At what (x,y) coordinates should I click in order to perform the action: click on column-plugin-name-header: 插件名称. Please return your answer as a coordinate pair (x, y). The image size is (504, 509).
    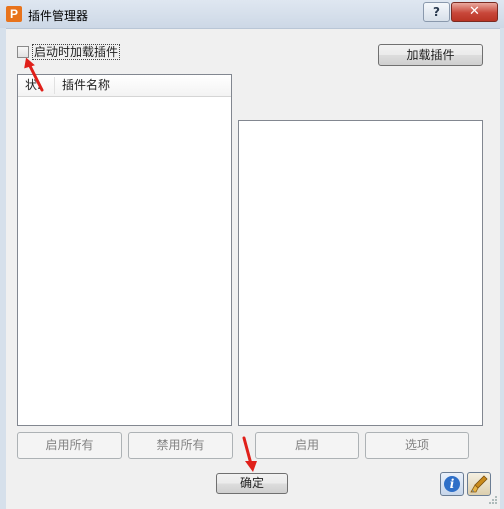
    Looking at the image, I should click on (86, 85).